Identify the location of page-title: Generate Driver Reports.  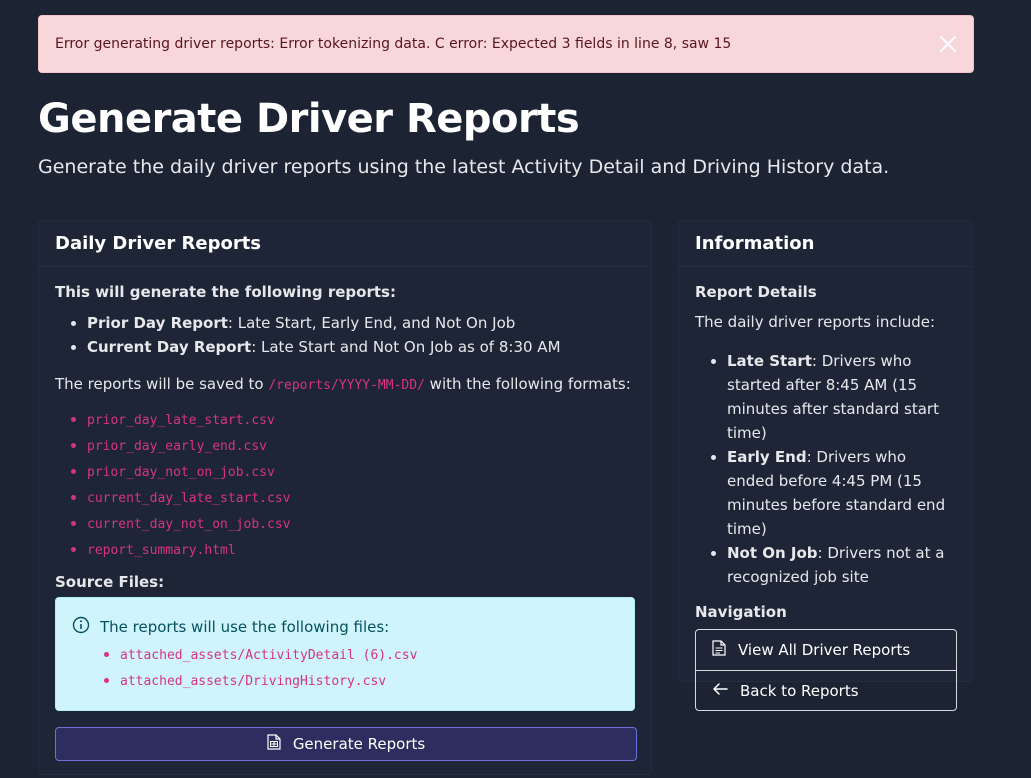
(309, 119).